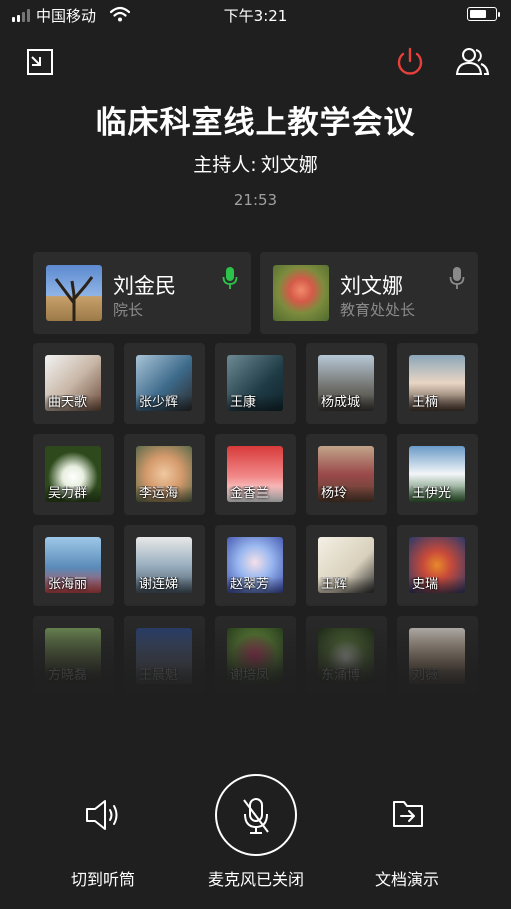  I want to click on participant-tile: 谢连娣, so click(164, 565).